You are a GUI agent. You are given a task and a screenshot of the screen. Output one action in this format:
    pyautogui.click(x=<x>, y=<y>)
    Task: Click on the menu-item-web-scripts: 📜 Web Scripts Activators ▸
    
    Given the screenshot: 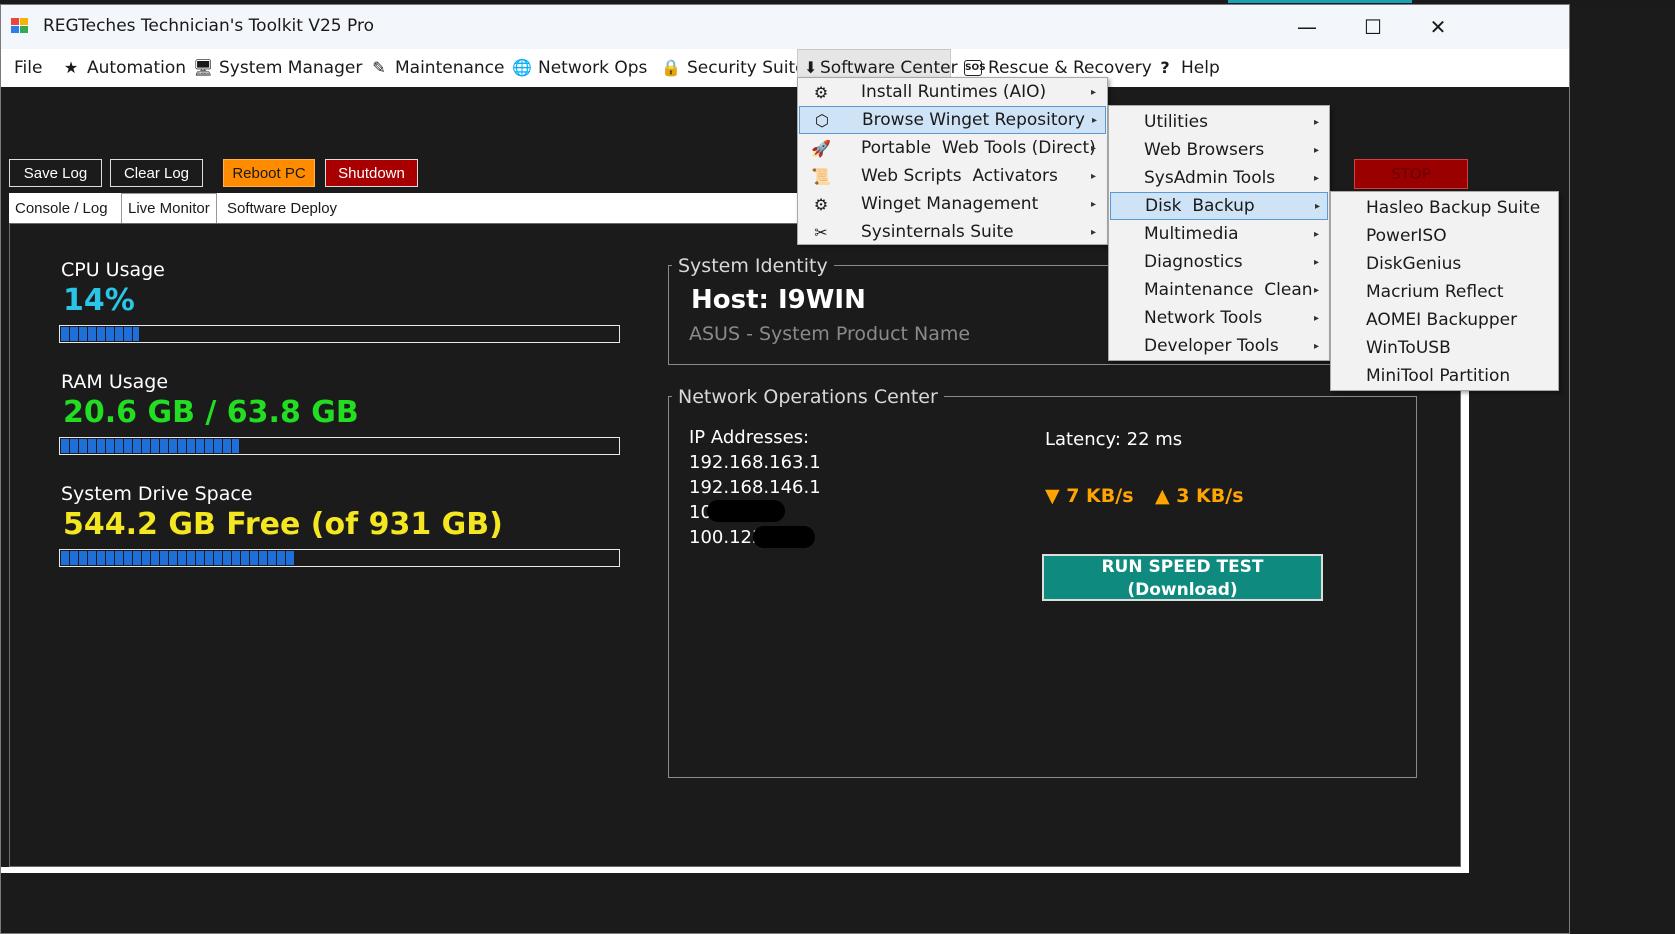 What is the action you would take?
    pyautogui.click(x=952, y=176)
    